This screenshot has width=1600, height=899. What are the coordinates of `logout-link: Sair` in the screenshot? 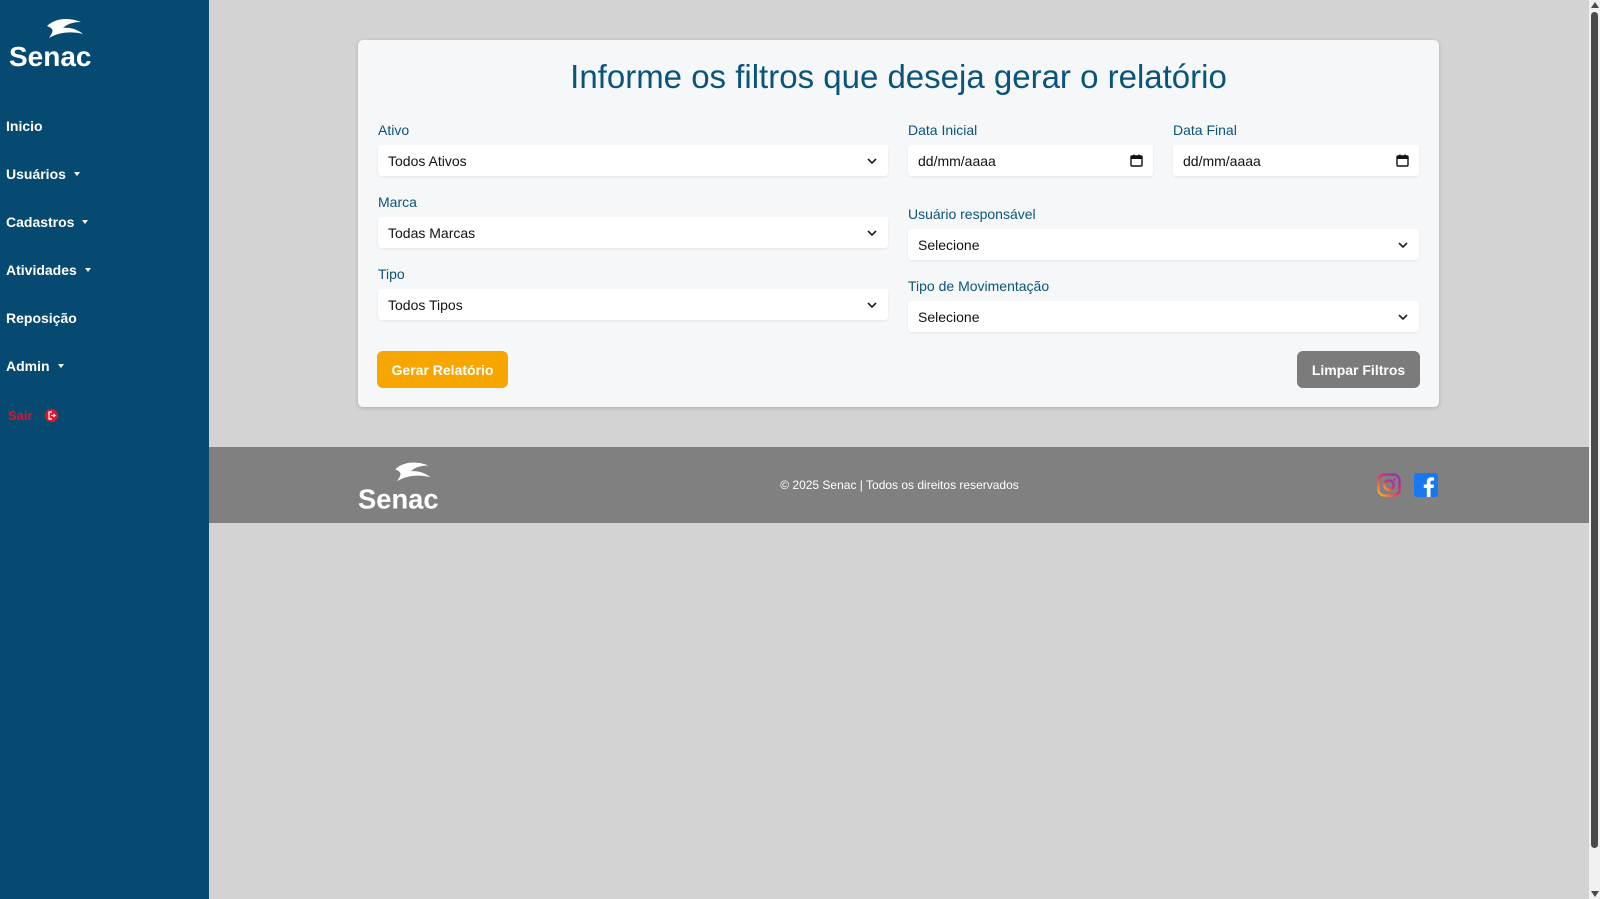 It's located at (33, 415).